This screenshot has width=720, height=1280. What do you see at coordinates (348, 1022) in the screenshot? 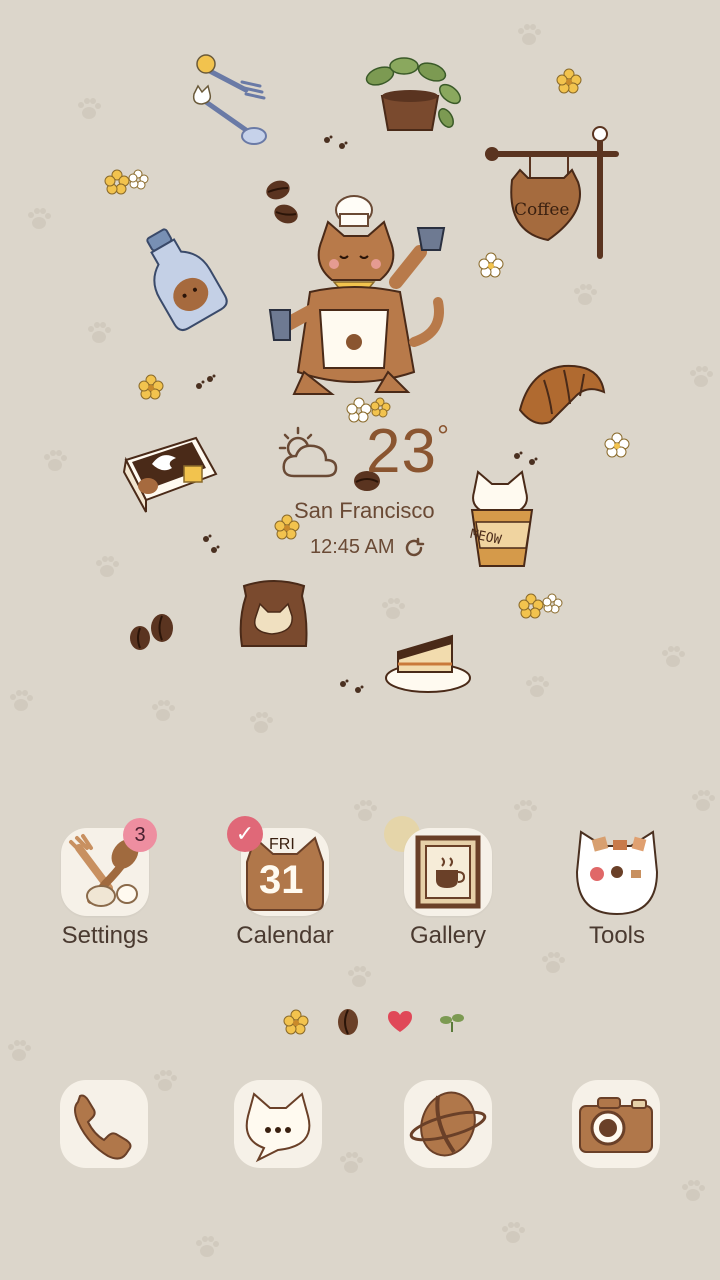
I see `coffee-bean-page-dot-icon` at bounding box center [348, 1022].